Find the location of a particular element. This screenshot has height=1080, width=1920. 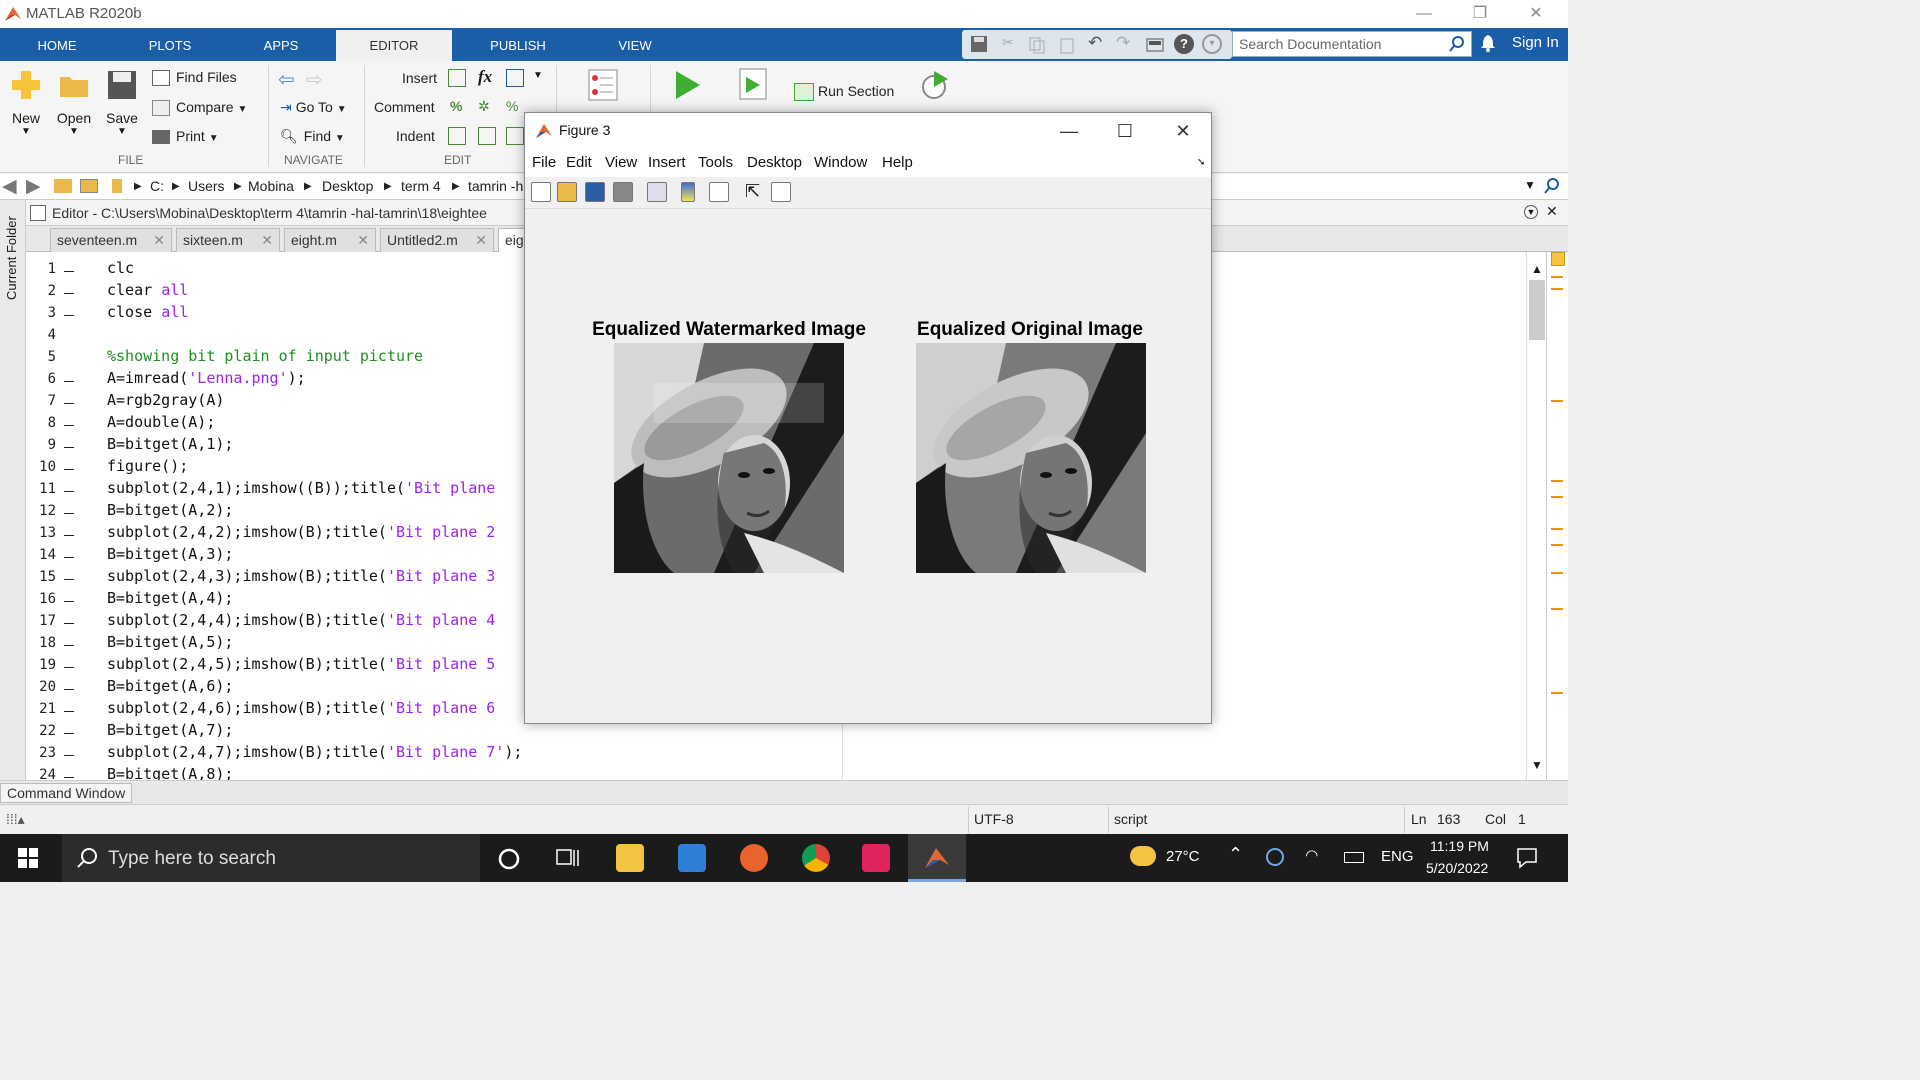

insert-plot-icon is located at coordinates (515, 78).